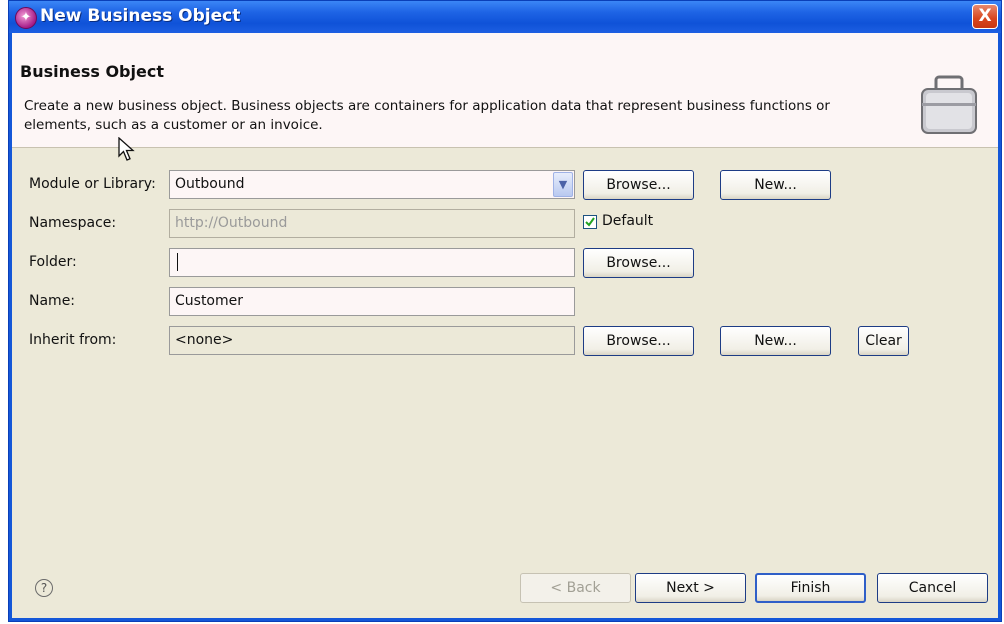 The height and width of the screenshot is (624, 1004). What do you see at coordinates (210, 184) in the screenshot?
I see `module-value: Outbound` at bounding box center [210, 184].